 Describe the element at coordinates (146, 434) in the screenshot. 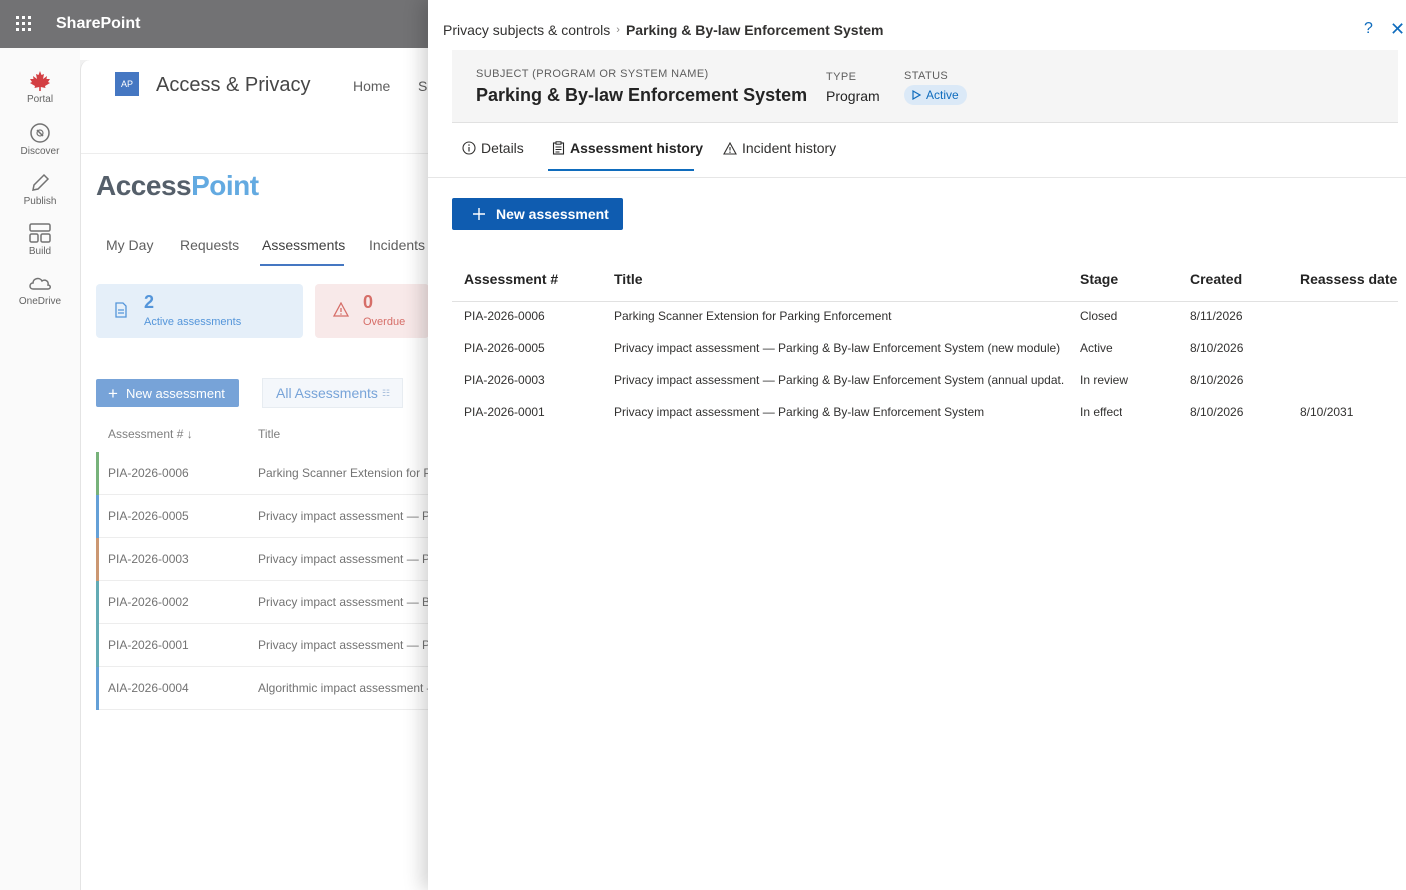

I see `column-header-label: Assessment #` at that location.